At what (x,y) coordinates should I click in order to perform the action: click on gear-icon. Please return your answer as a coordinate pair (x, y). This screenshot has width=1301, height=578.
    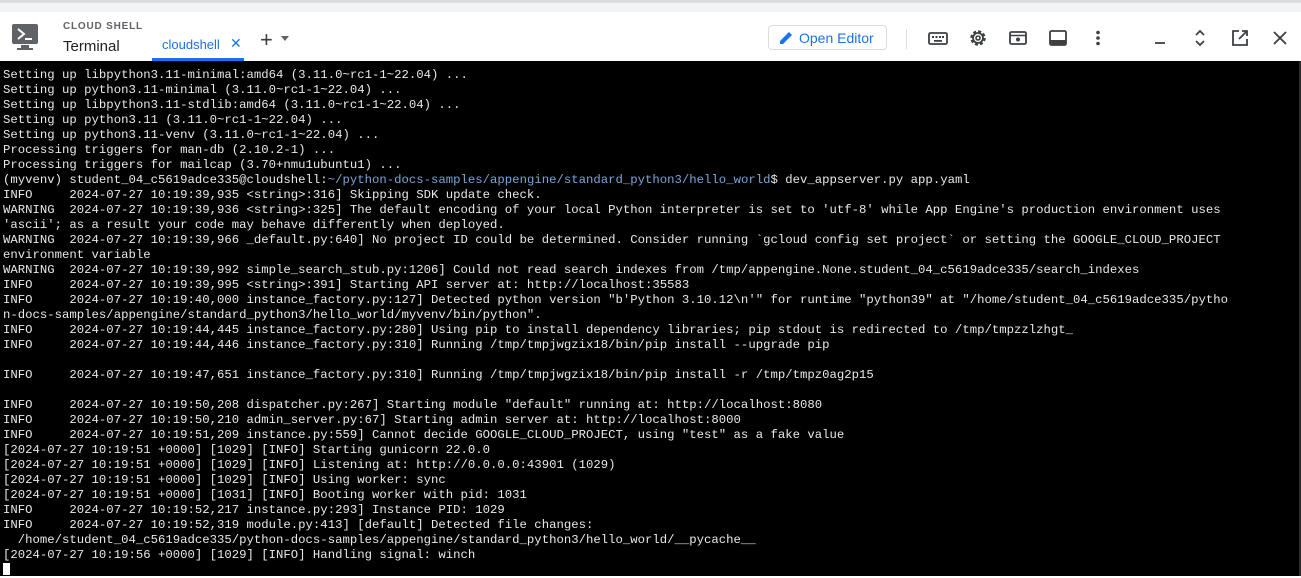
    Looking at the image, I should click on (978, 38).